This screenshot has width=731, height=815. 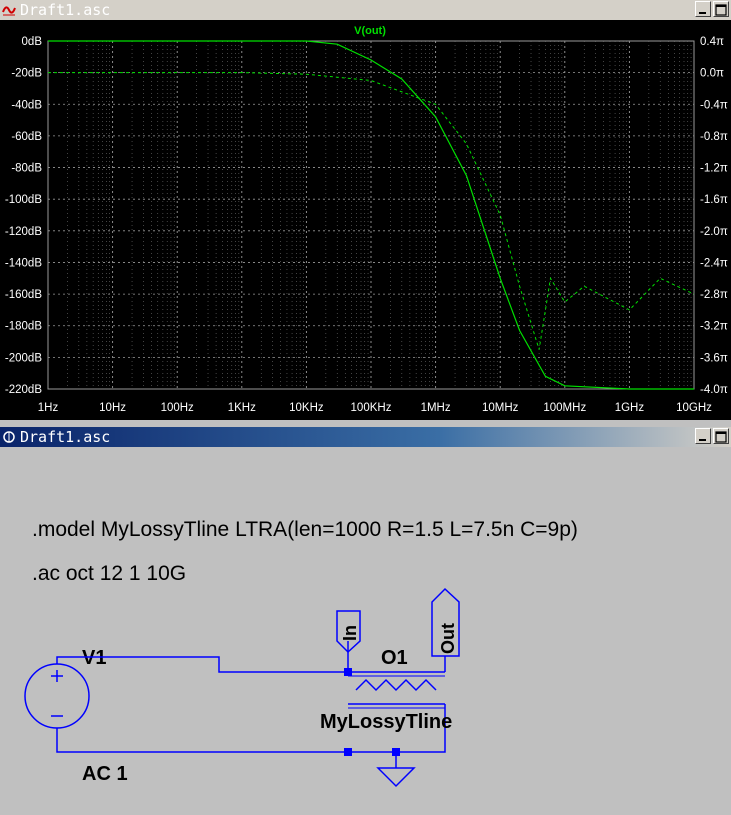 What do you see at coordinates (105, 774) in the screenshot?
I see `source-value-label: AC 1` at bounding box center [105, 774].